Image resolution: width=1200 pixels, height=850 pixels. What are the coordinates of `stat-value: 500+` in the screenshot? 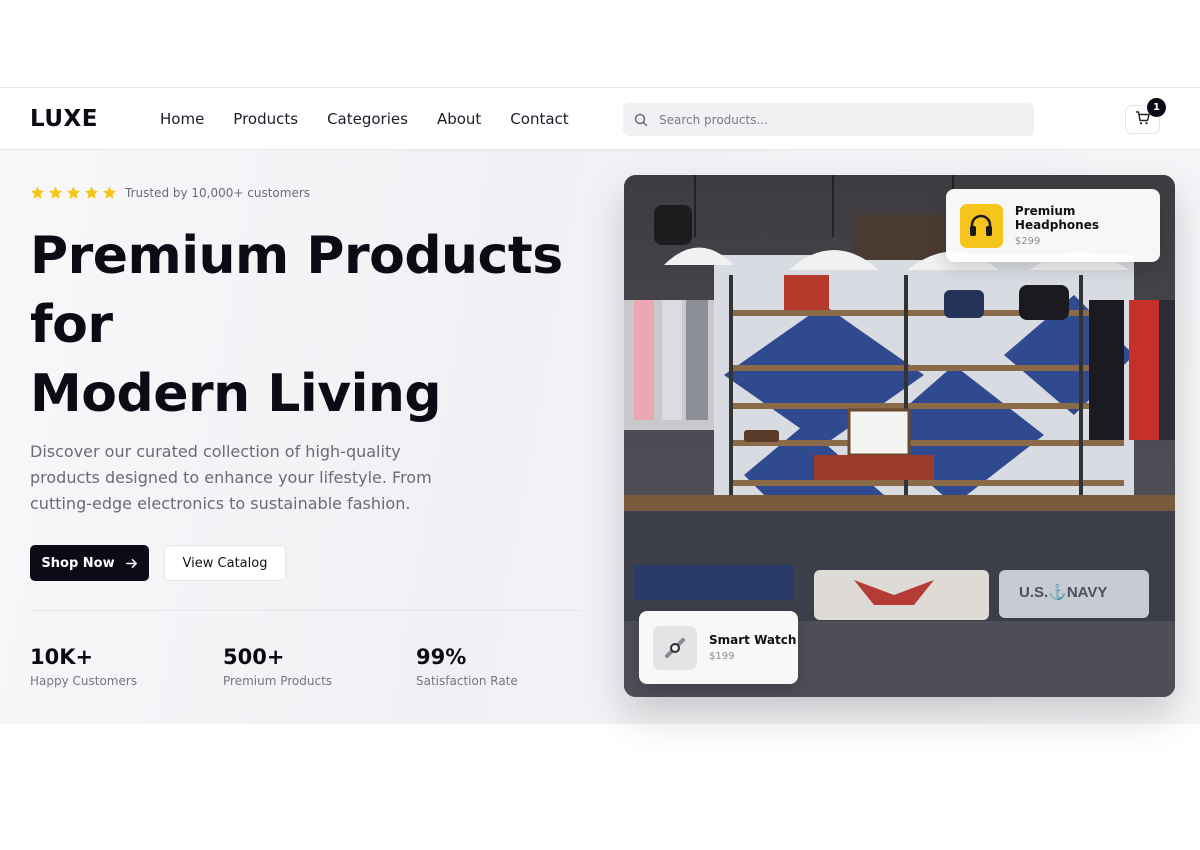 It's located at (254, 657).